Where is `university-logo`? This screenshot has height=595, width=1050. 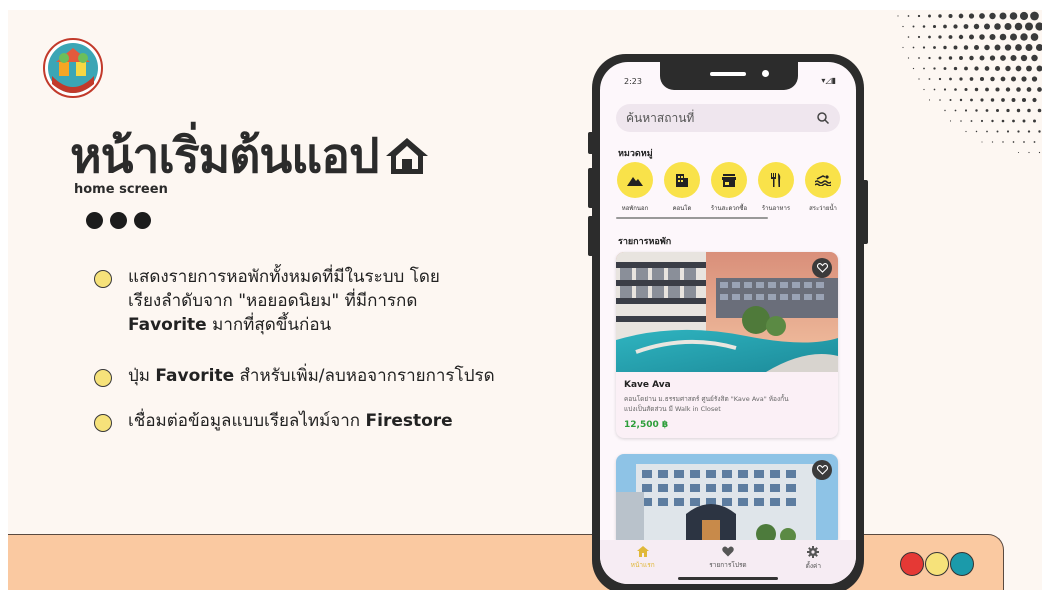
university-logo is located at coordinates (73, 68).